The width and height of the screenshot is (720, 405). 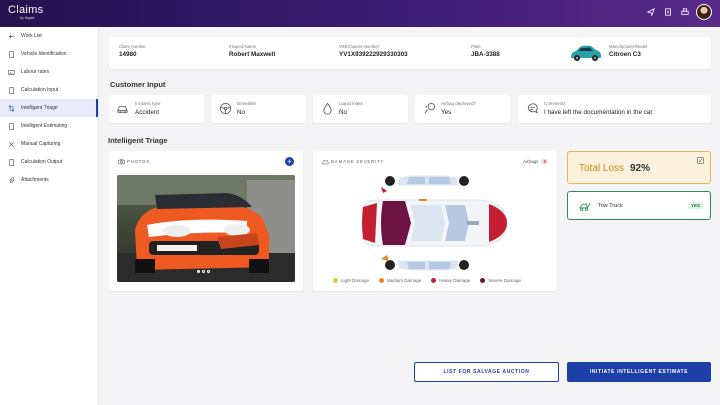 I want to click on airbags-count: 2, so click(x=544, y=161).